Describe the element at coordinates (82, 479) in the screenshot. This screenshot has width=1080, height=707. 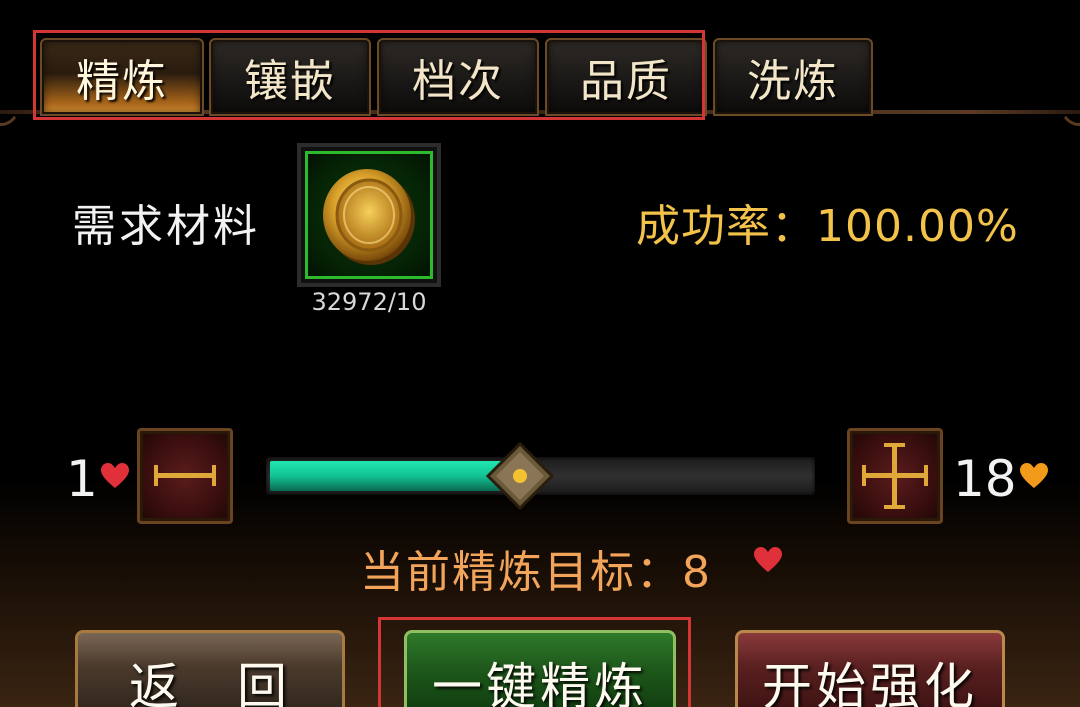
I see `min-level-label: 1` at that location.